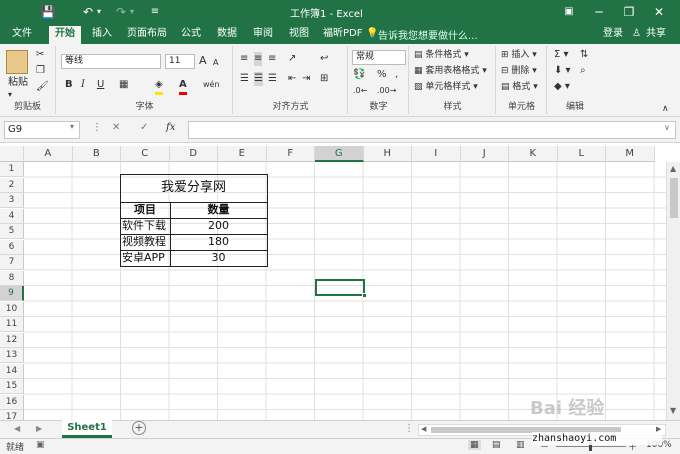  Describe the element at coordinates (496, 445) in the screenshot. I see `page-layout-view-icon: ▤` at that location.